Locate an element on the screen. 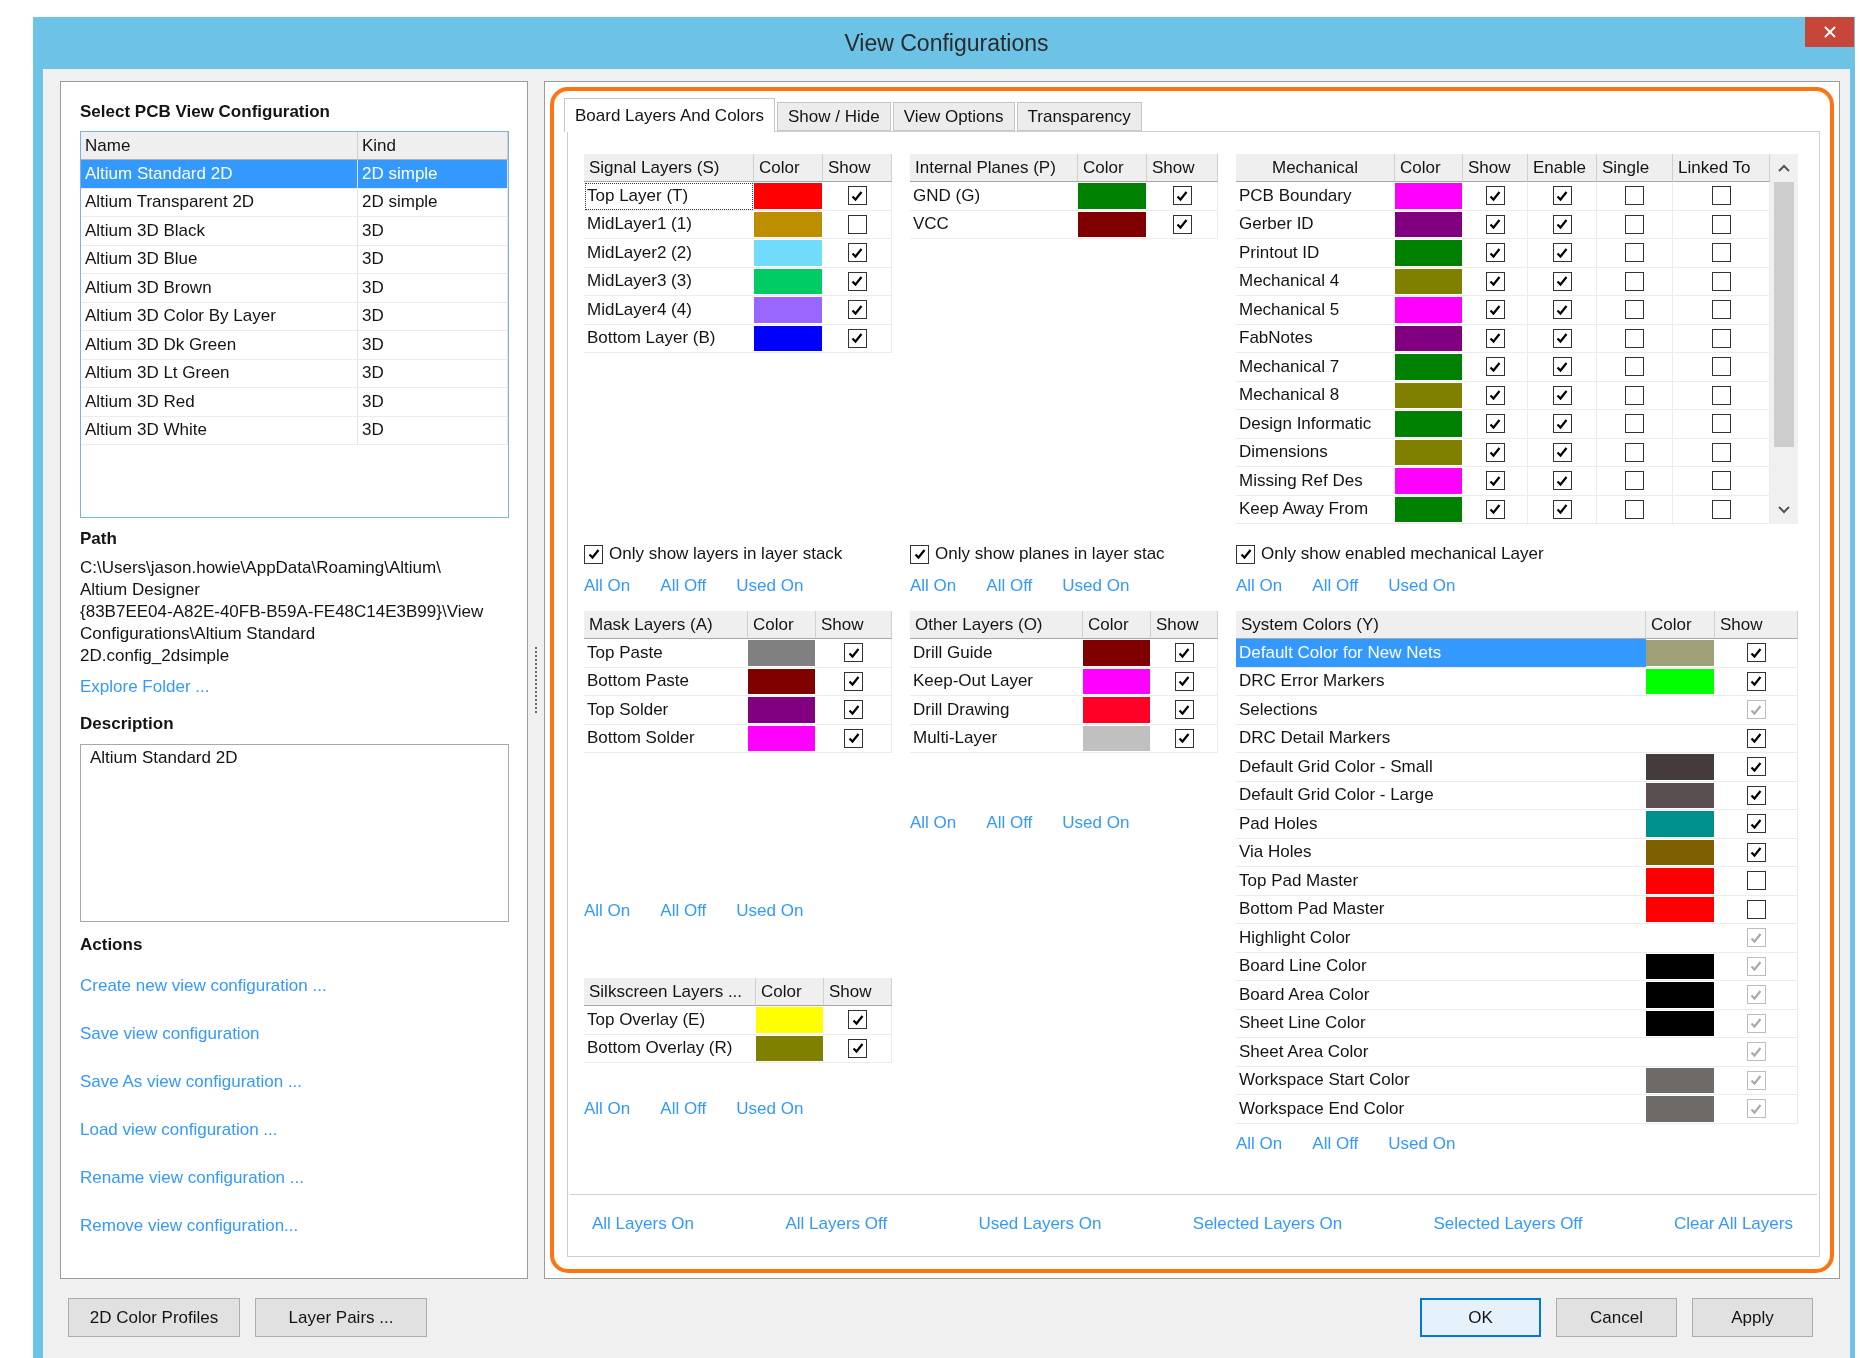 The width and height of the screenshot is (1860, 1358). tab: Board Layers And Colors is located at coordinates (669, 115).